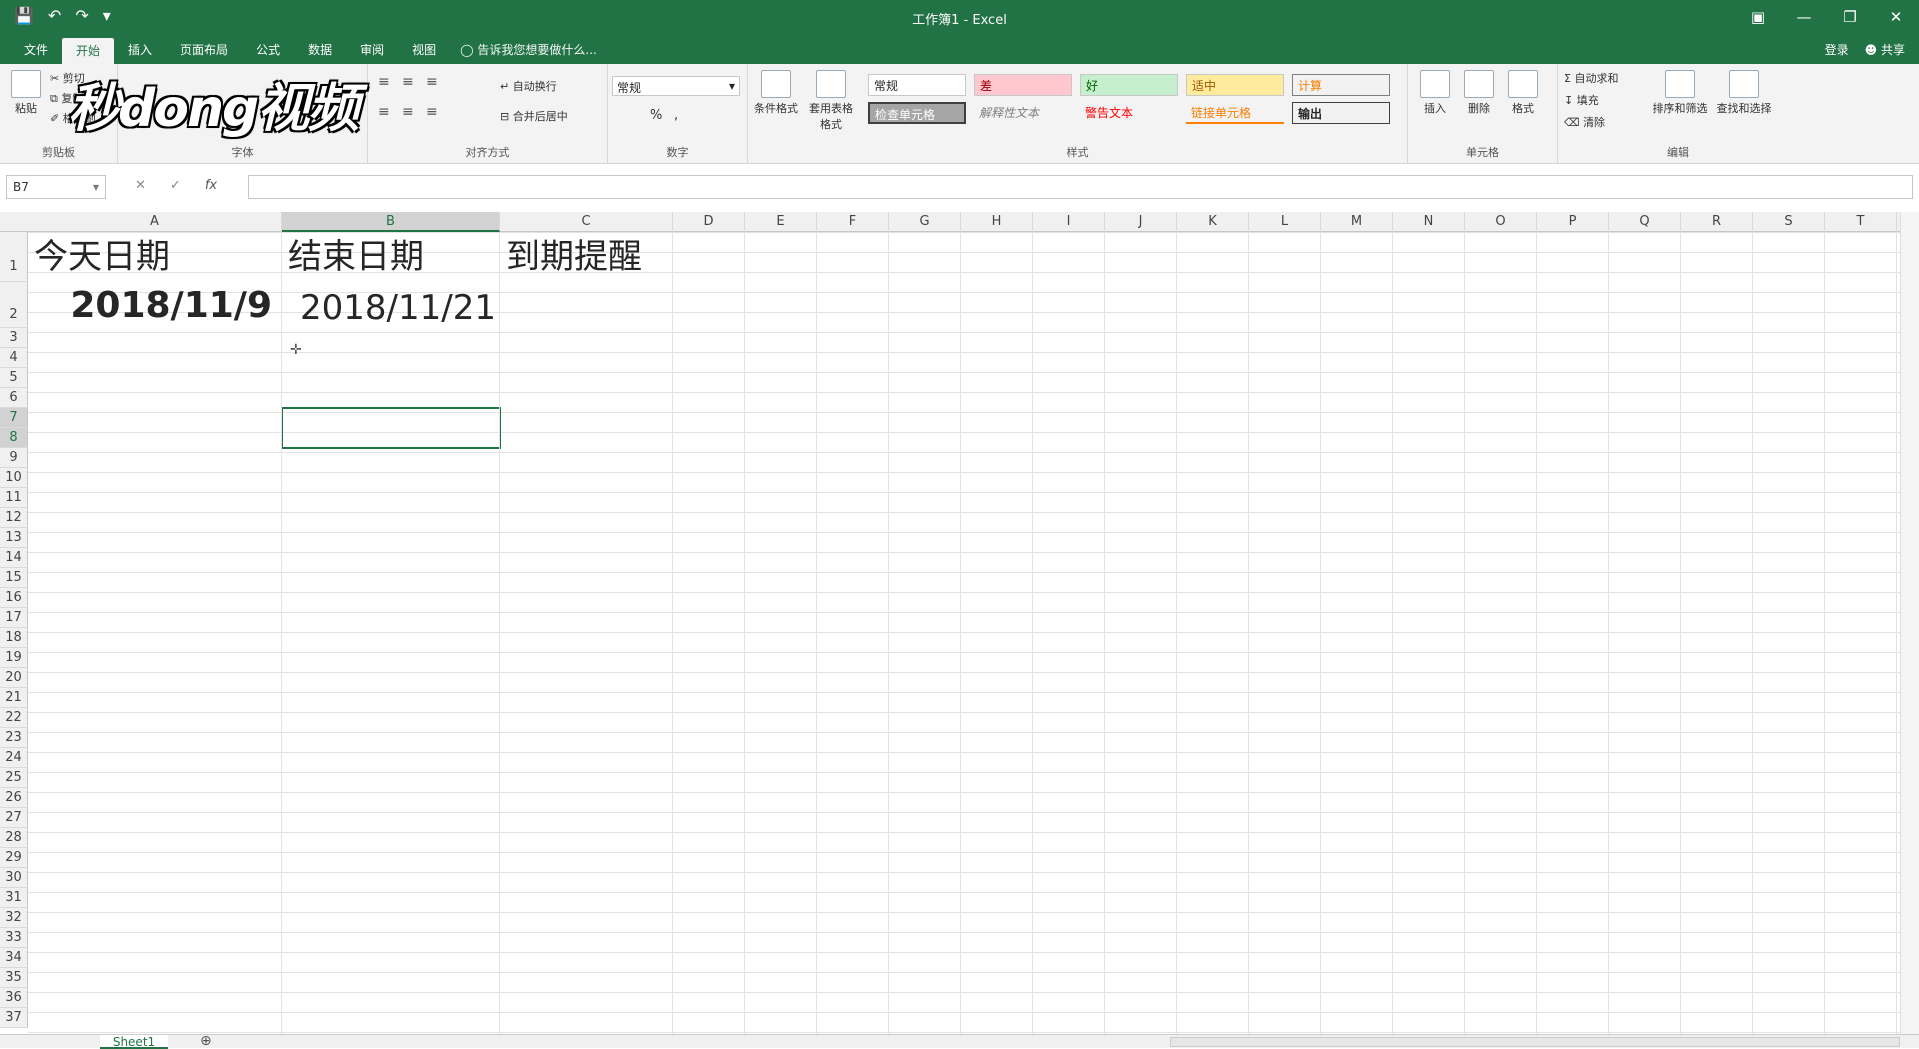  I want to click on row-header-19: 19, so click(14, 658).